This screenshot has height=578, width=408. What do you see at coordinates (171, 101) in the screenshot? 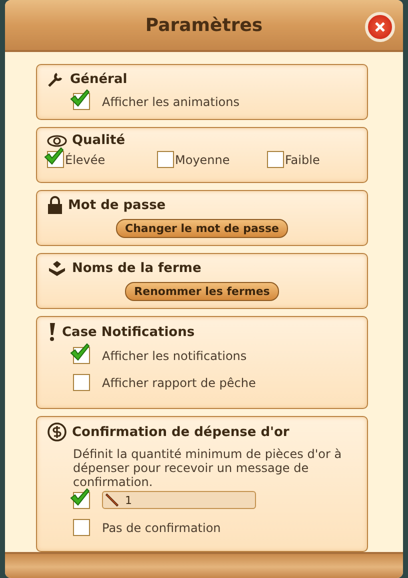
I see `option-label: Afficher les animations` at bounding box center [171, 101].